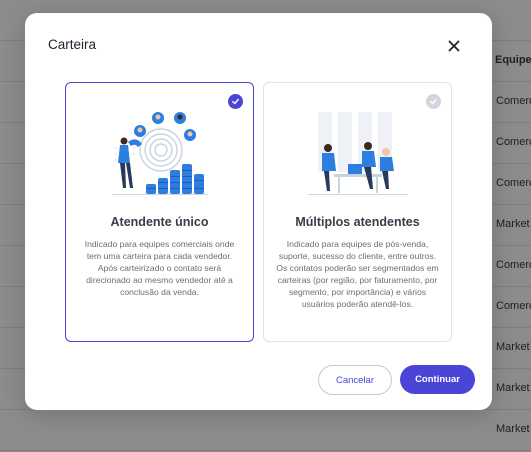 The image size is (531, 452). I want to click on modal-title: Carteira, so click(72, 44).